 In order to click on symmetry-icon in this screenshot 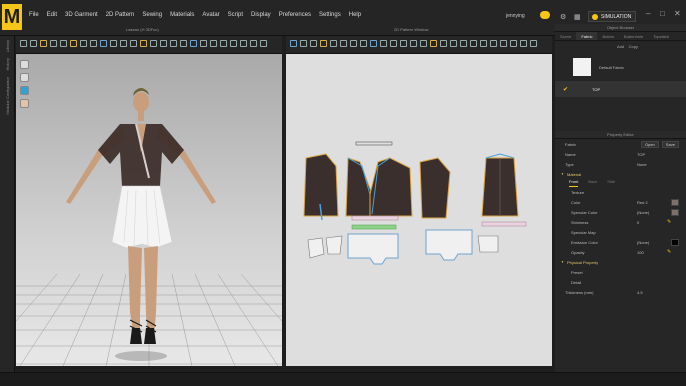, I will do `click(513, 43)`.